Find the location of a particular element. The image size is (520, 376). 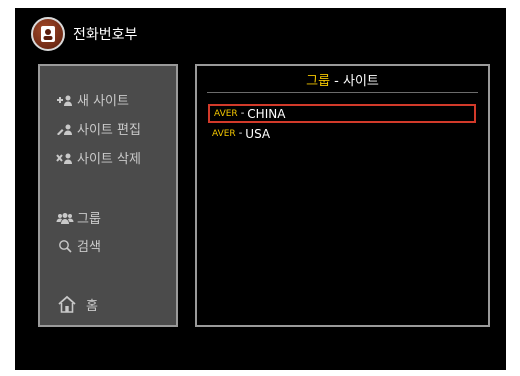

site-name: CHINA is located at coordinates (266, 113).